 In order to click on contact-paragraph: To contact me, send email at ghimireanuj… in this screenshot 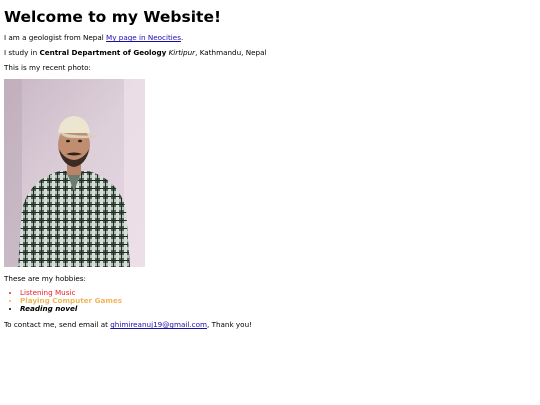, I will do `click(128, 325)`.